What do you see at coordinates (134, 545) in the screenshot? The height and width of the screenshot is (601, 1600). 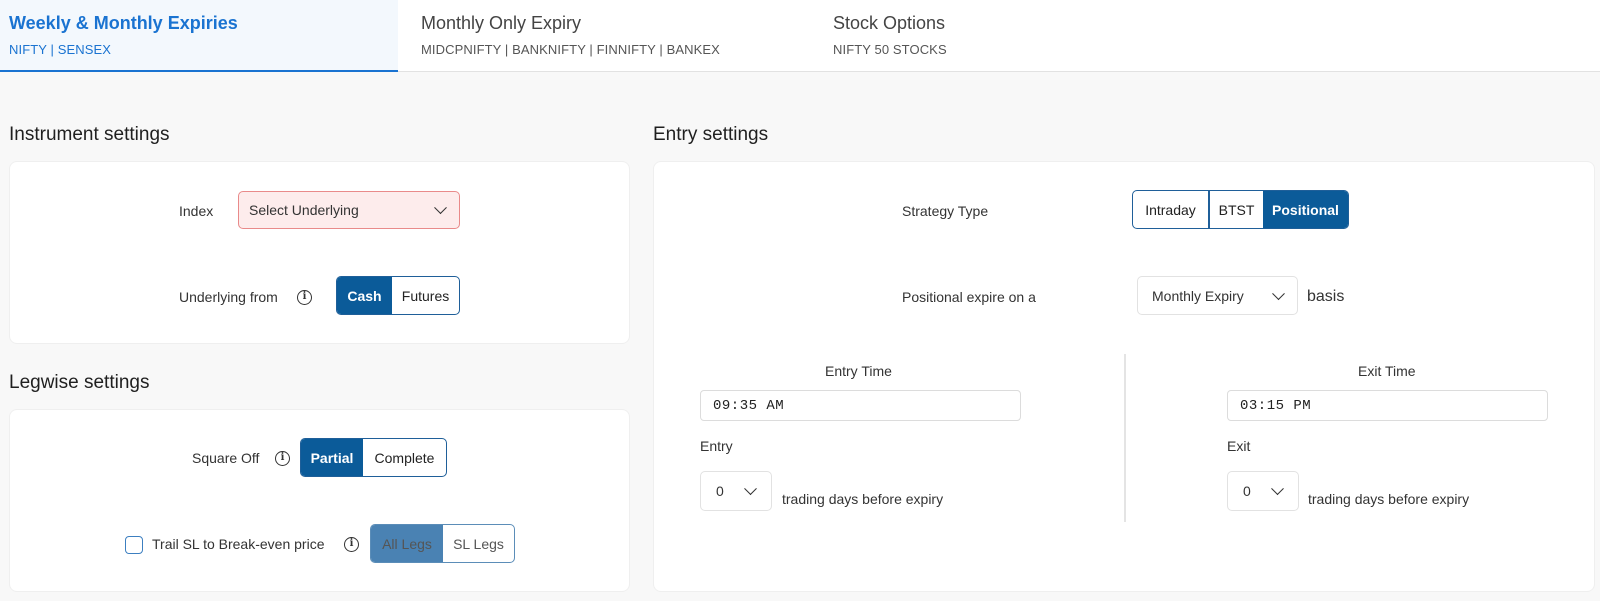 I see `trail-sl-checkbox` at bounding box center [134, 545].